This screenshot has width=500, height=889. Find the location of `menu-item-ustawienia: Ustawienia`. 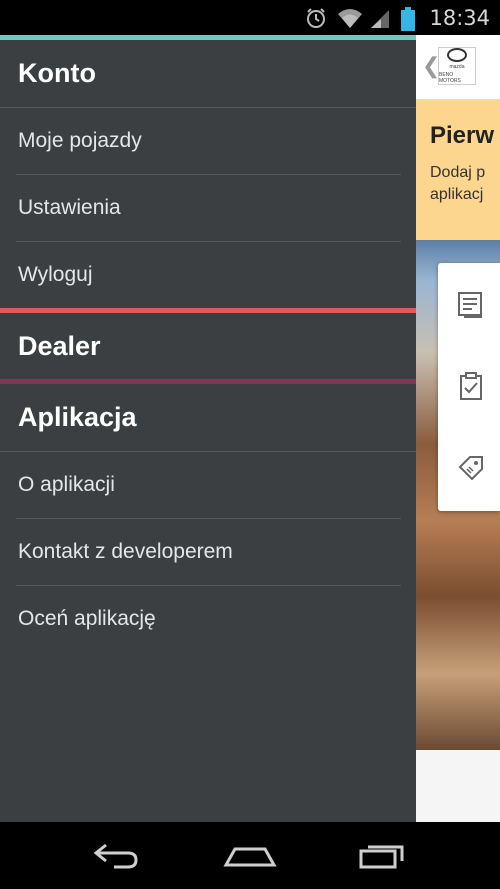

menu-item-ustawienia: Ustawienia is located at coordinates (208, 208).